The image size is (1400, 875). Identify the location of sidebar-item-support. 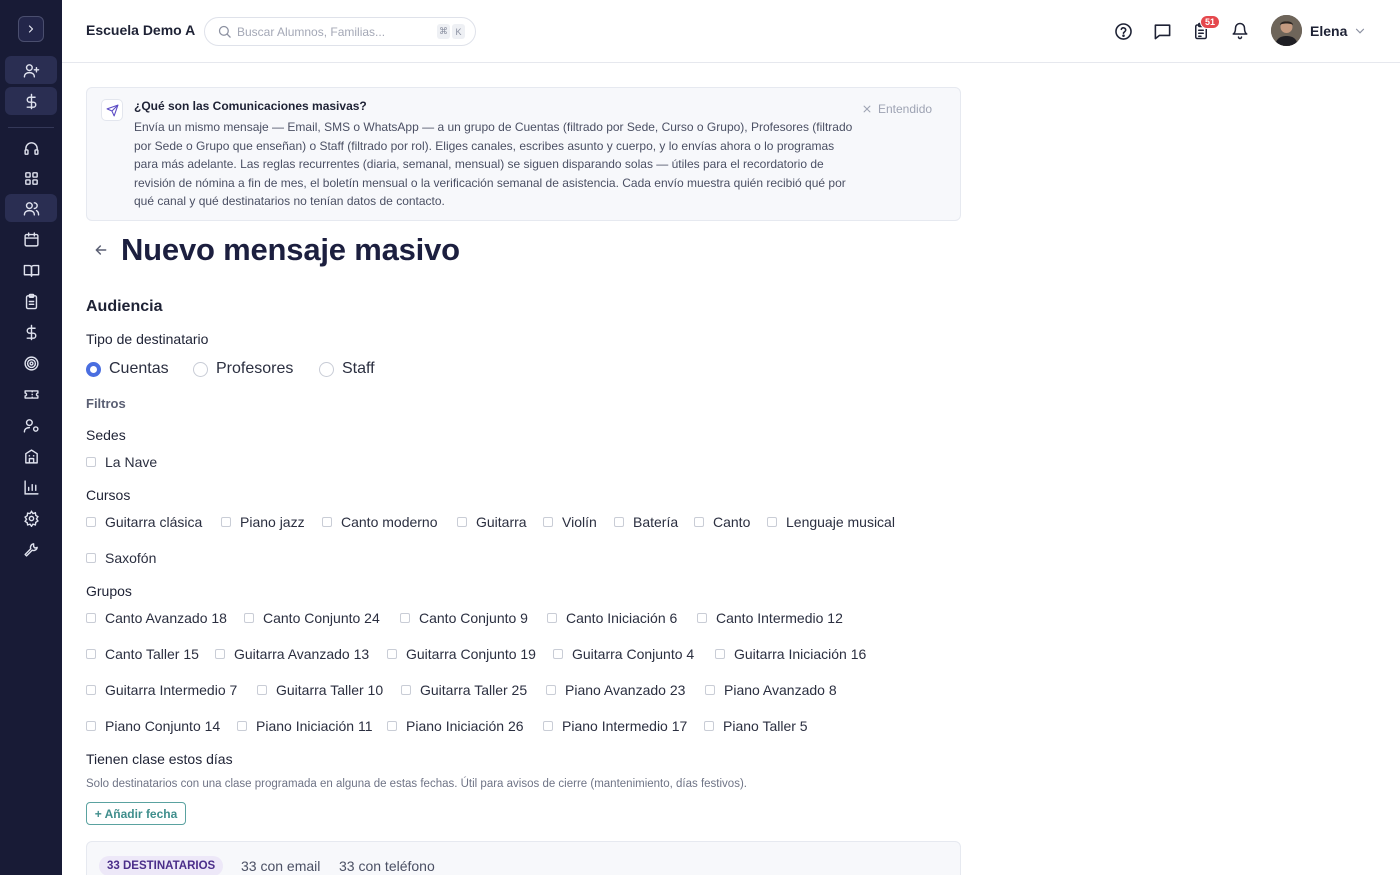
(31, 148).